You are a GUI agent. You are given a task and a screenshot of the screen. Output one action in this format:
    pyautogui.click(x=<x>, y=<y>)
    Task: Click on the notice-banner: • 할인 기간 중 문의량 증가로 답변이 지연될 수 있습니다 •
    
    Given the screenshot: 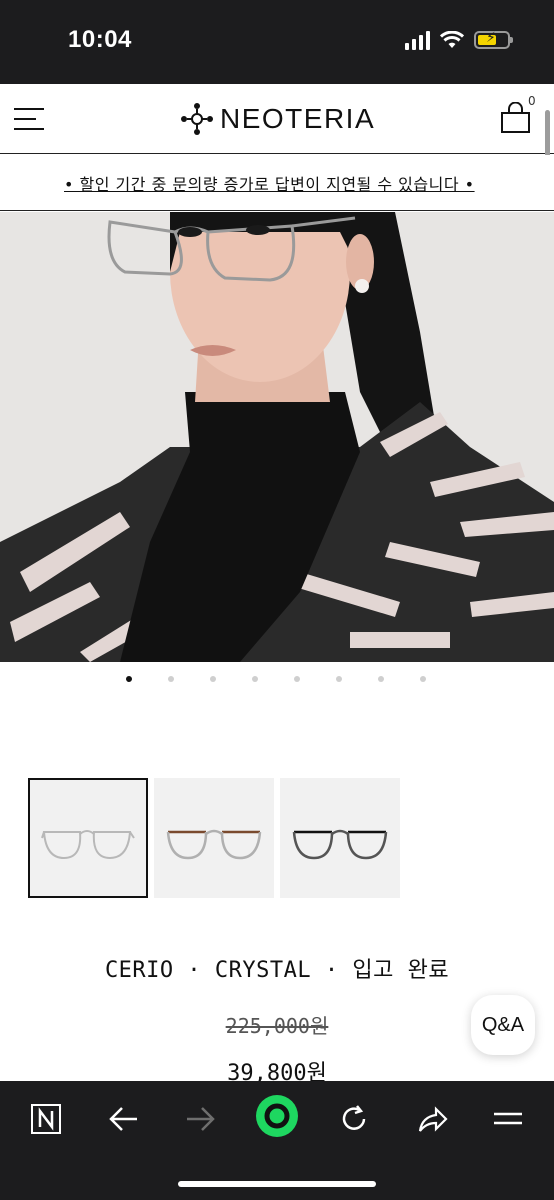 What is the action you would take?
    pyautogui.click(x=277, y=183)
    